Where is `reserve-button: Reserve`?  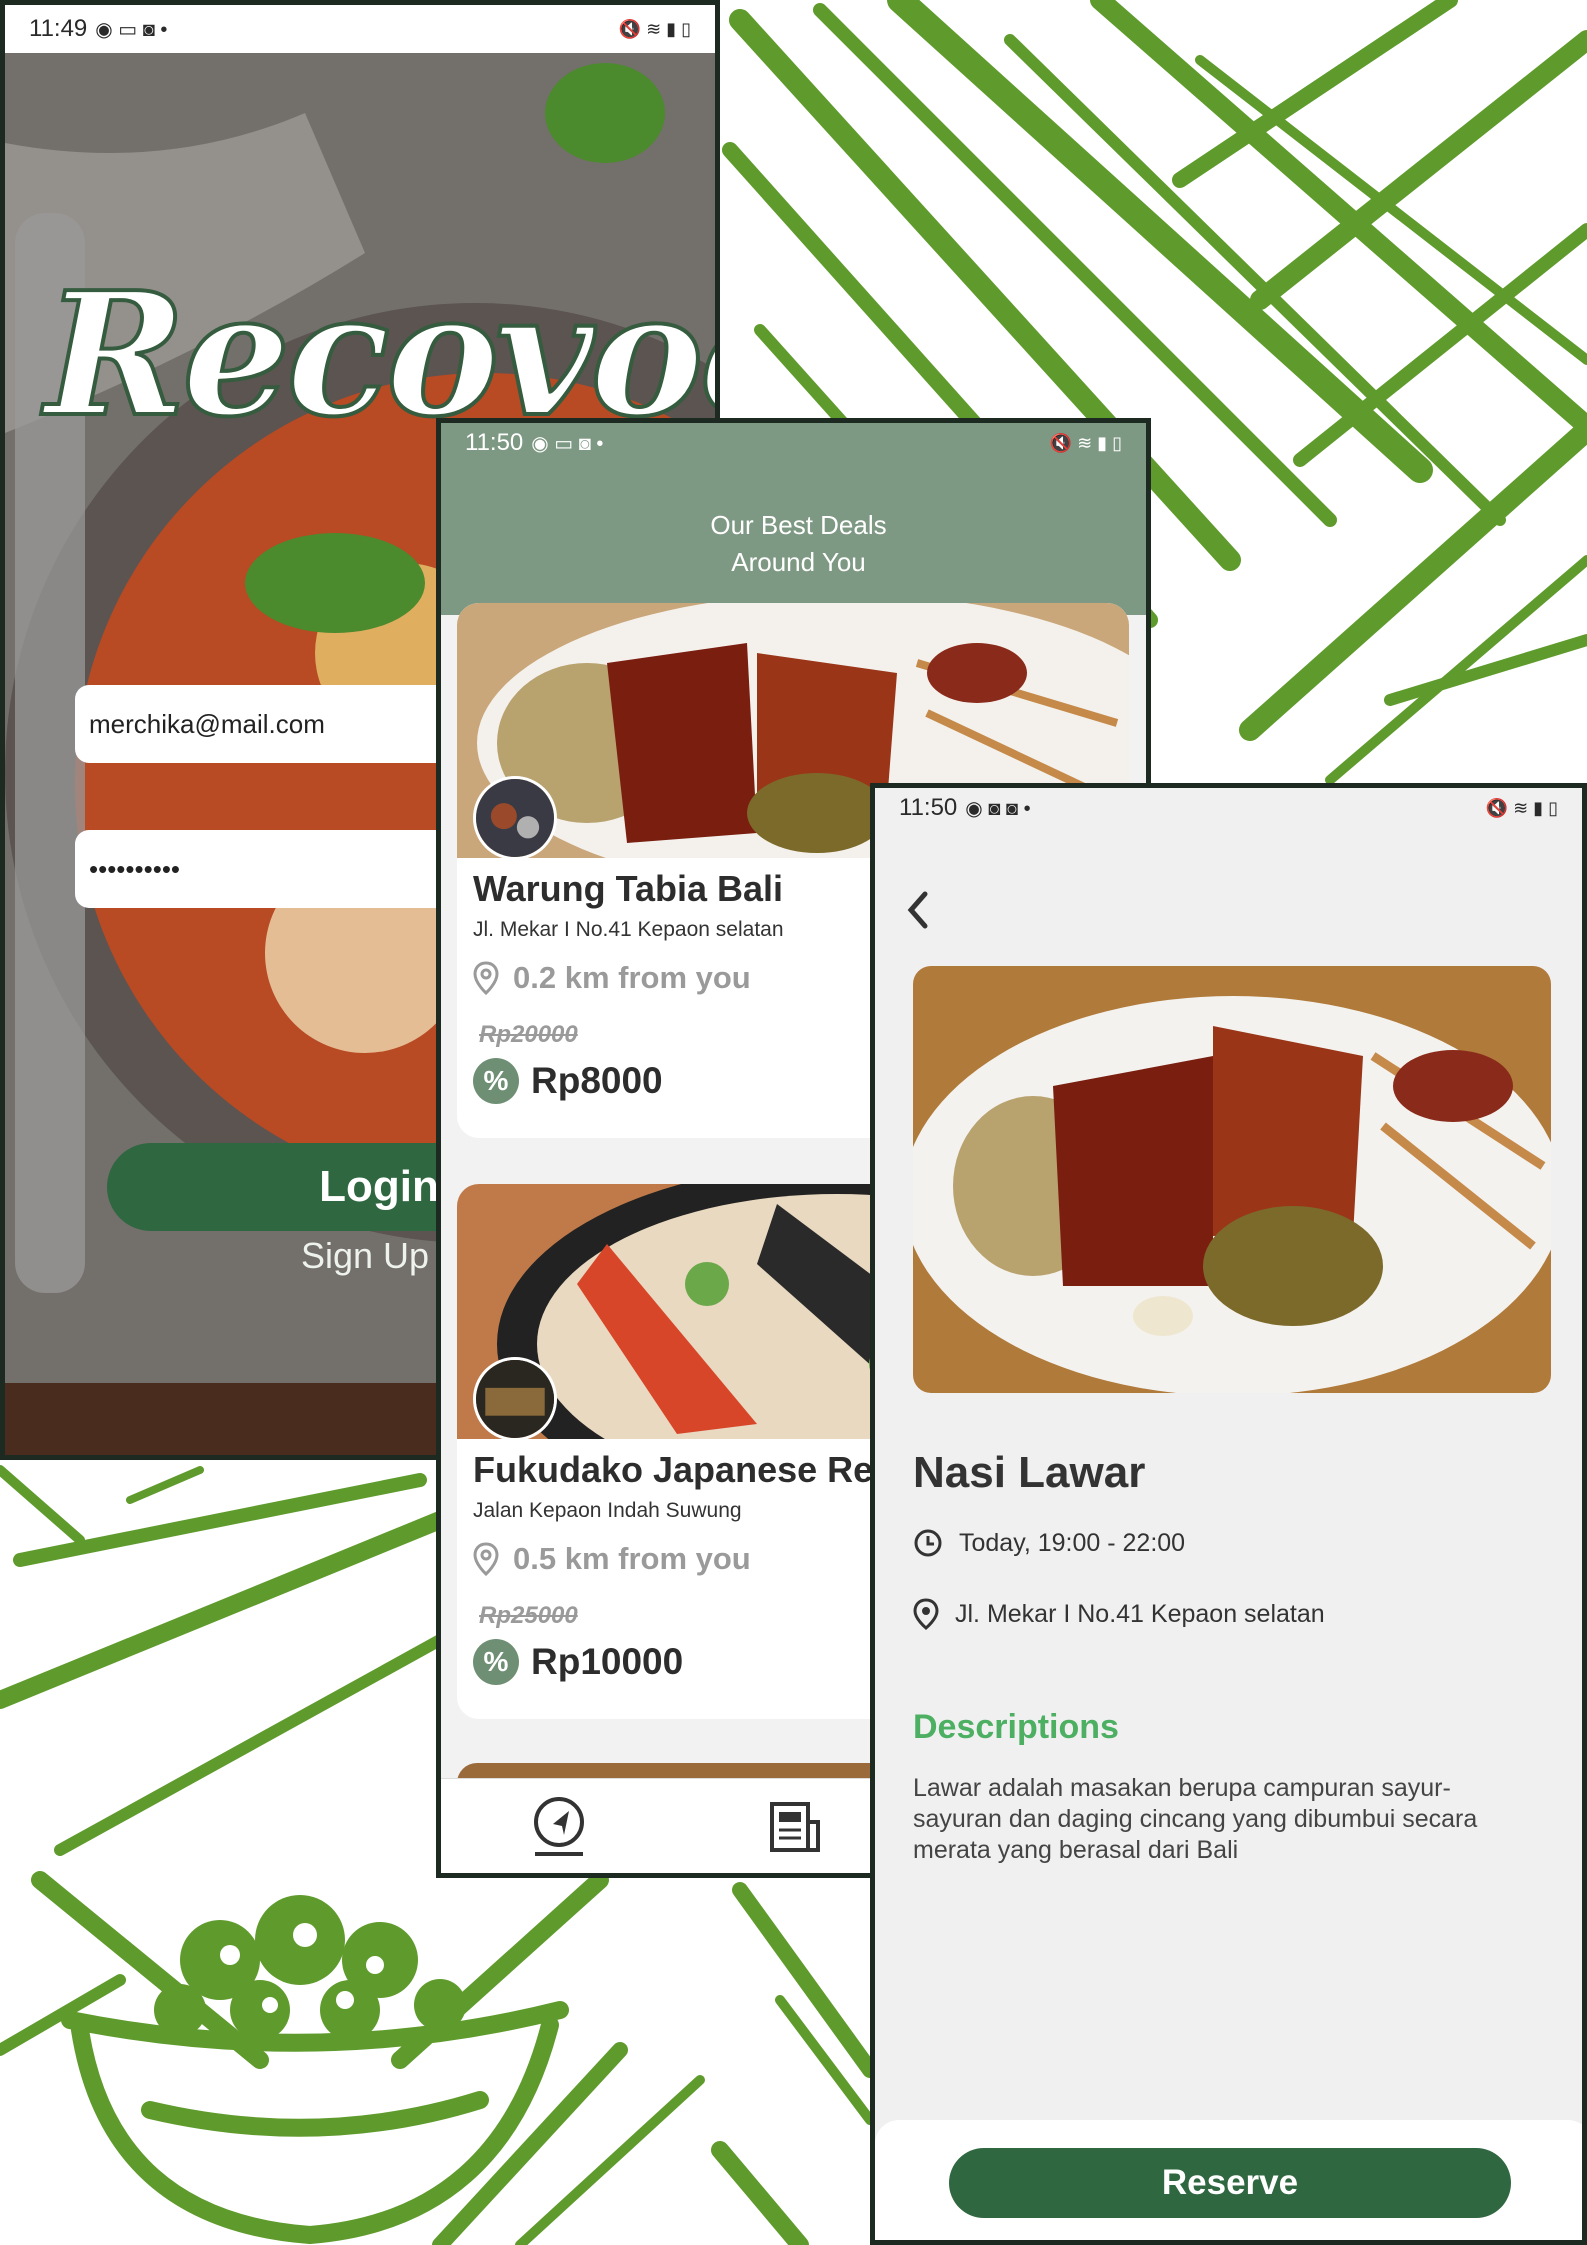
reserve-button: Reserve is located at coordinates (1230, 2183).